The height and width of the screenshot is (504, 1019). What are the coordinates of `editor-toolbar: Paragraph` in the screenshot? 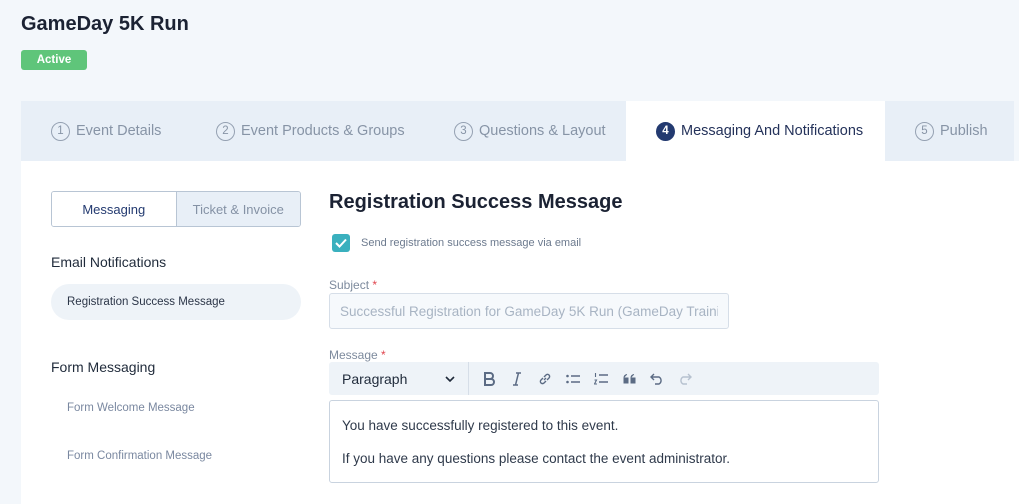 It's located at (604, 378).